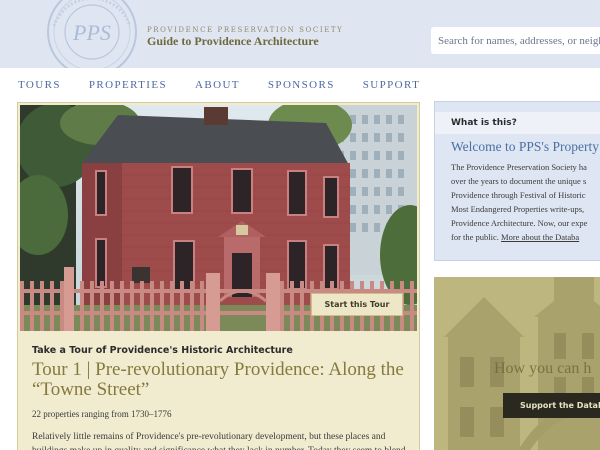 The width and height of the screenshot is (600, 450). What do you see at coordinates (551, 405) in the screenshot?
I see `support-database-button: Support the Databa` at bounding box center [551, 405].